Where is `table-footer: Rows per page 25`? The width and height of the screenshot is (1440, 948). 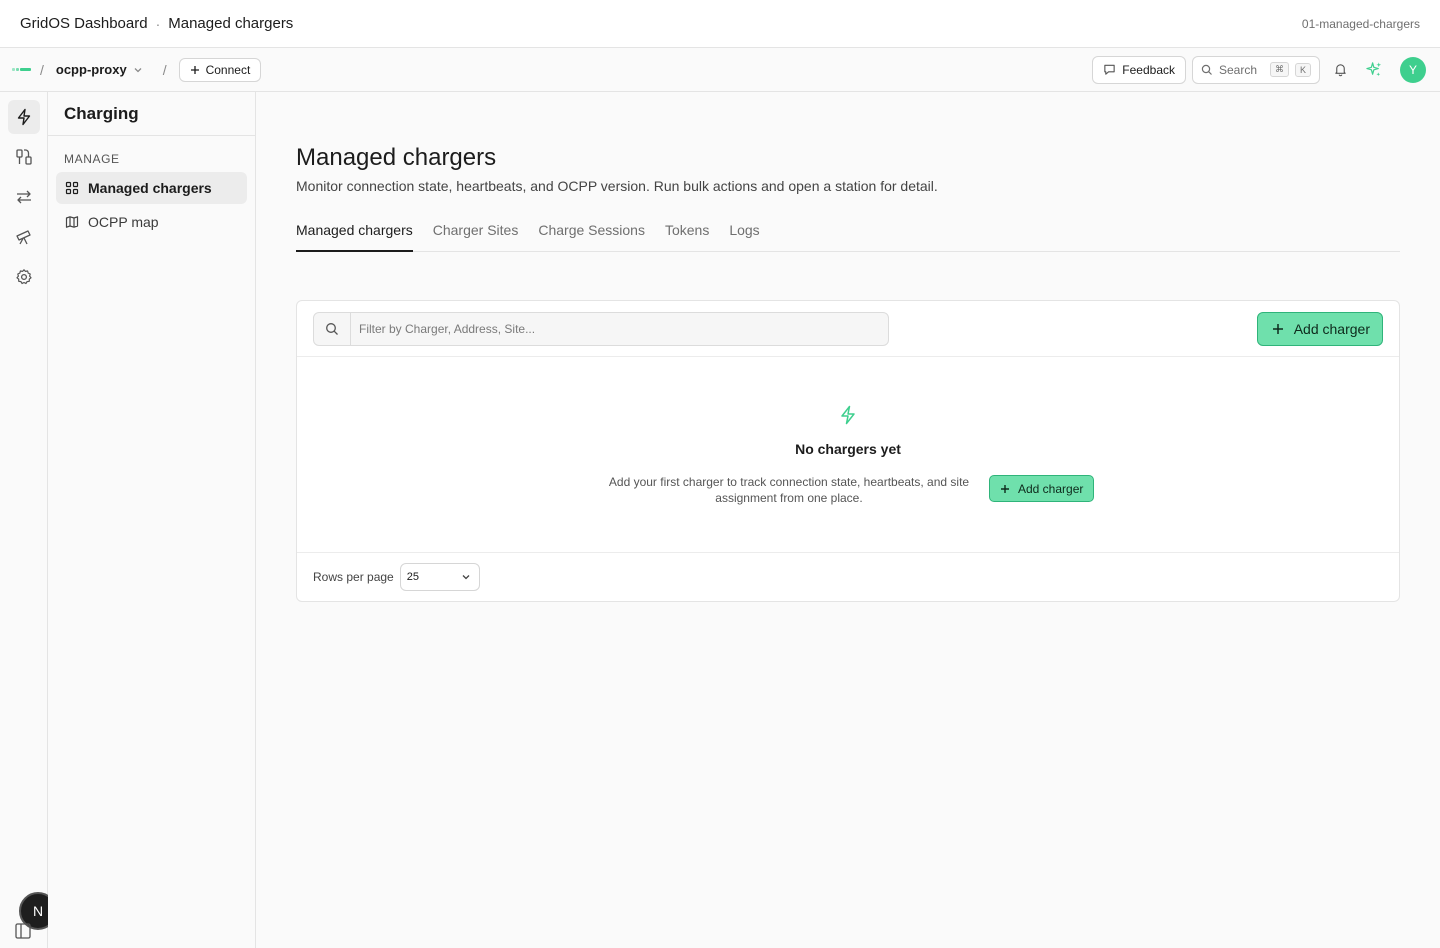 table-footer: Rows per page 25 is located at coordinates (848, 577).